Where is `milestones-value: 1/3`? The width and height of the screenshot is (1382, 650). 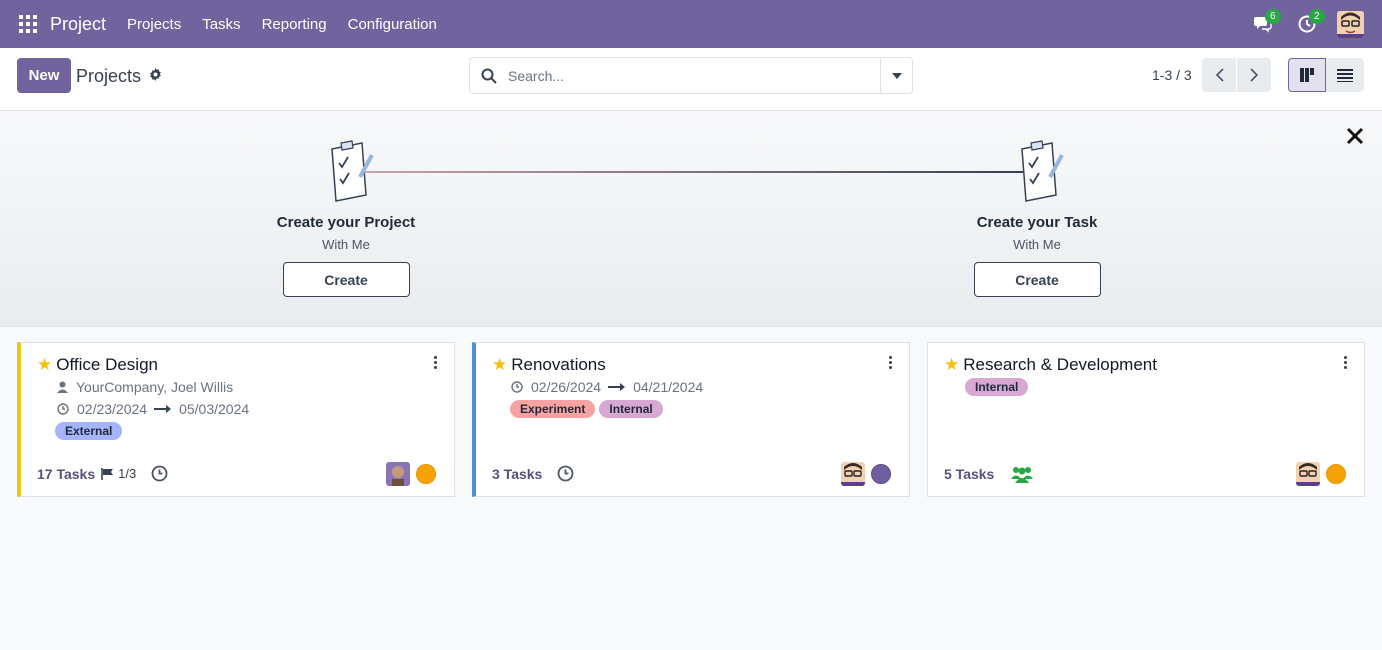
milestones-value: 1/3 is located at coordinates (127, 473).